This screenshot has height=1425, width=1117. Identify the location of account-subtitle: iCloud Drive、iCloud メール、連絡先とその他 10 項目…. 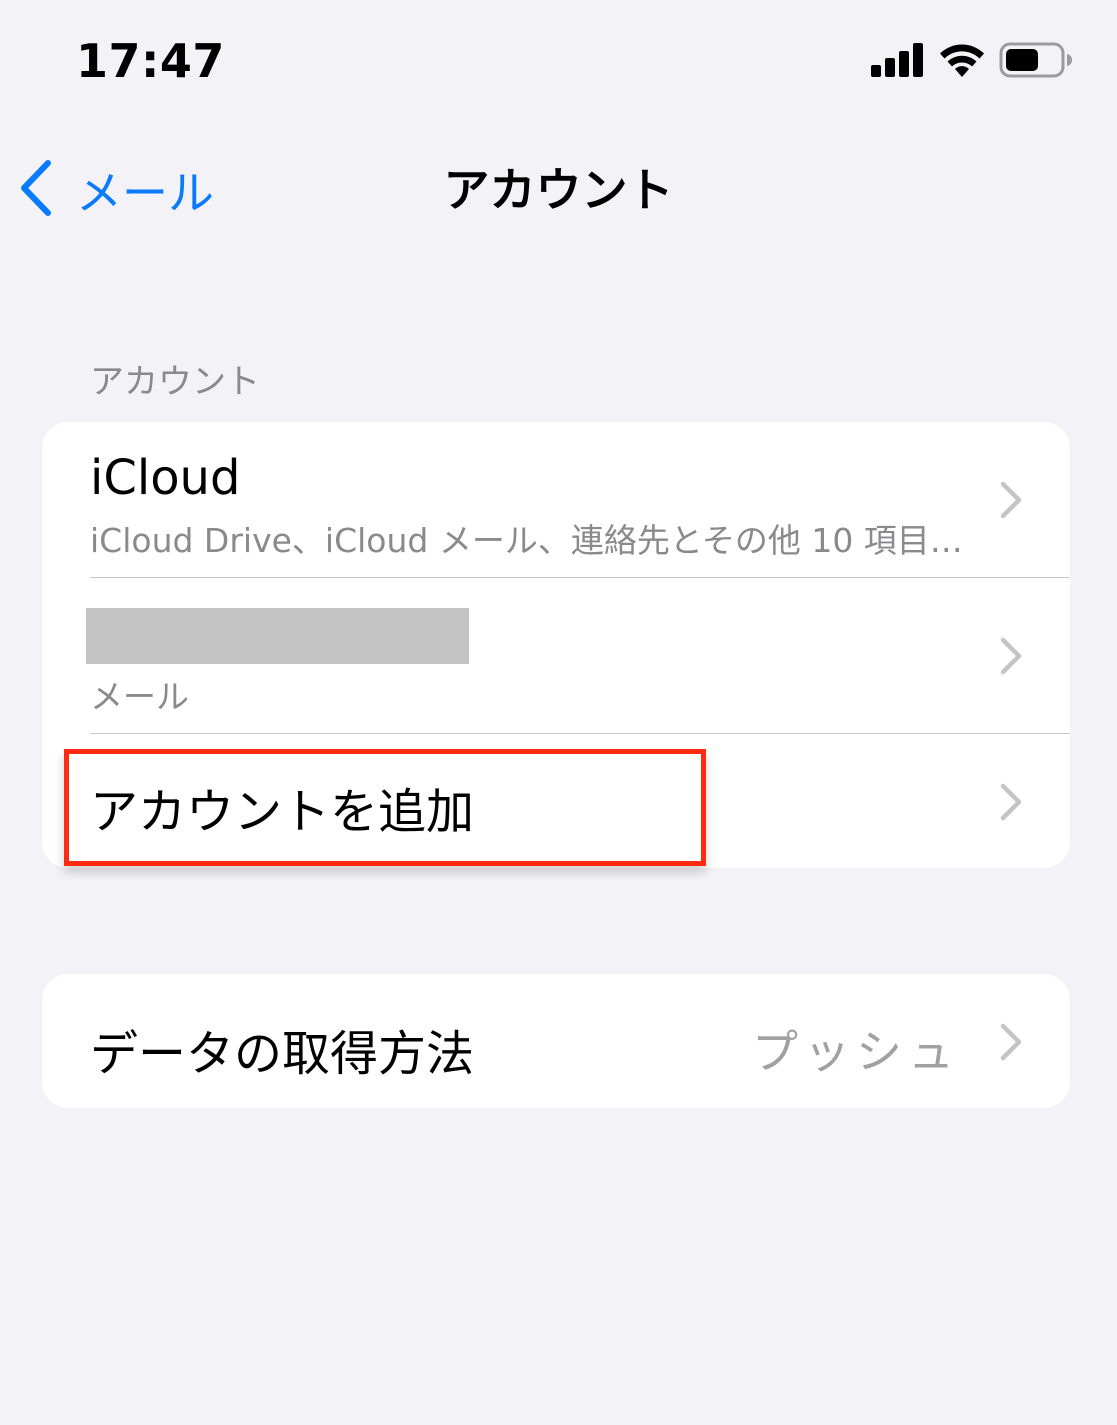
(526, 540).